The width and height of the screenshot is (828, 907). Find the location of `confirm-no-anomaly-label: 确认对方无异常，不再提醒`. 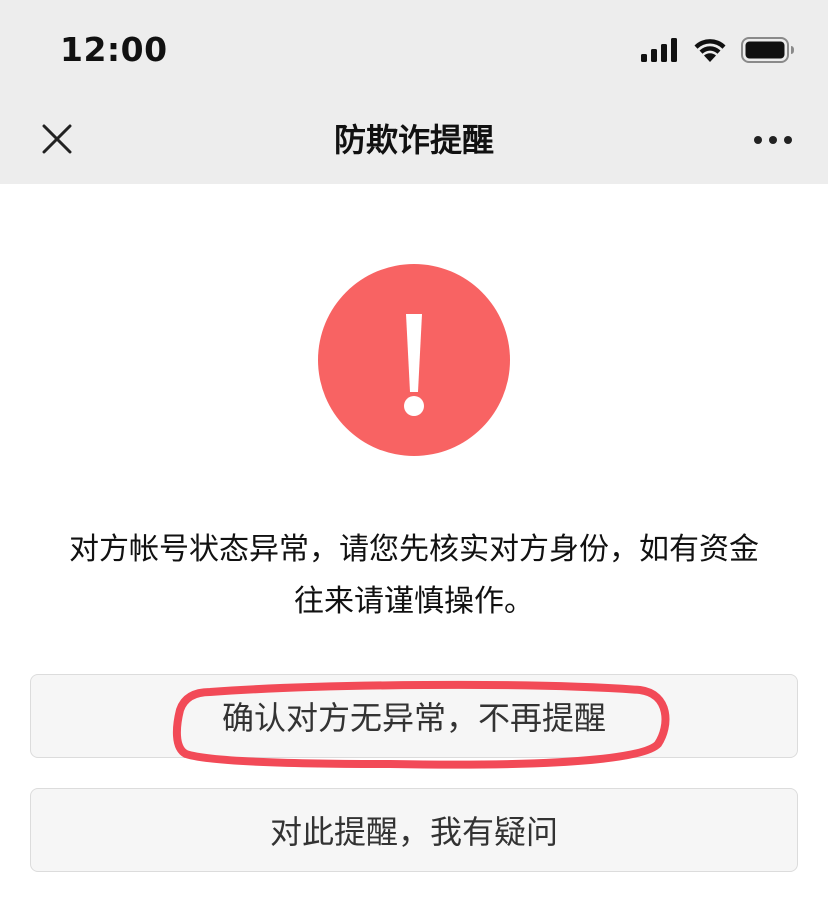

confirm-no-anomaly-label: 确认对方无异常，不再提醒 is located at coordinates (413, 718).